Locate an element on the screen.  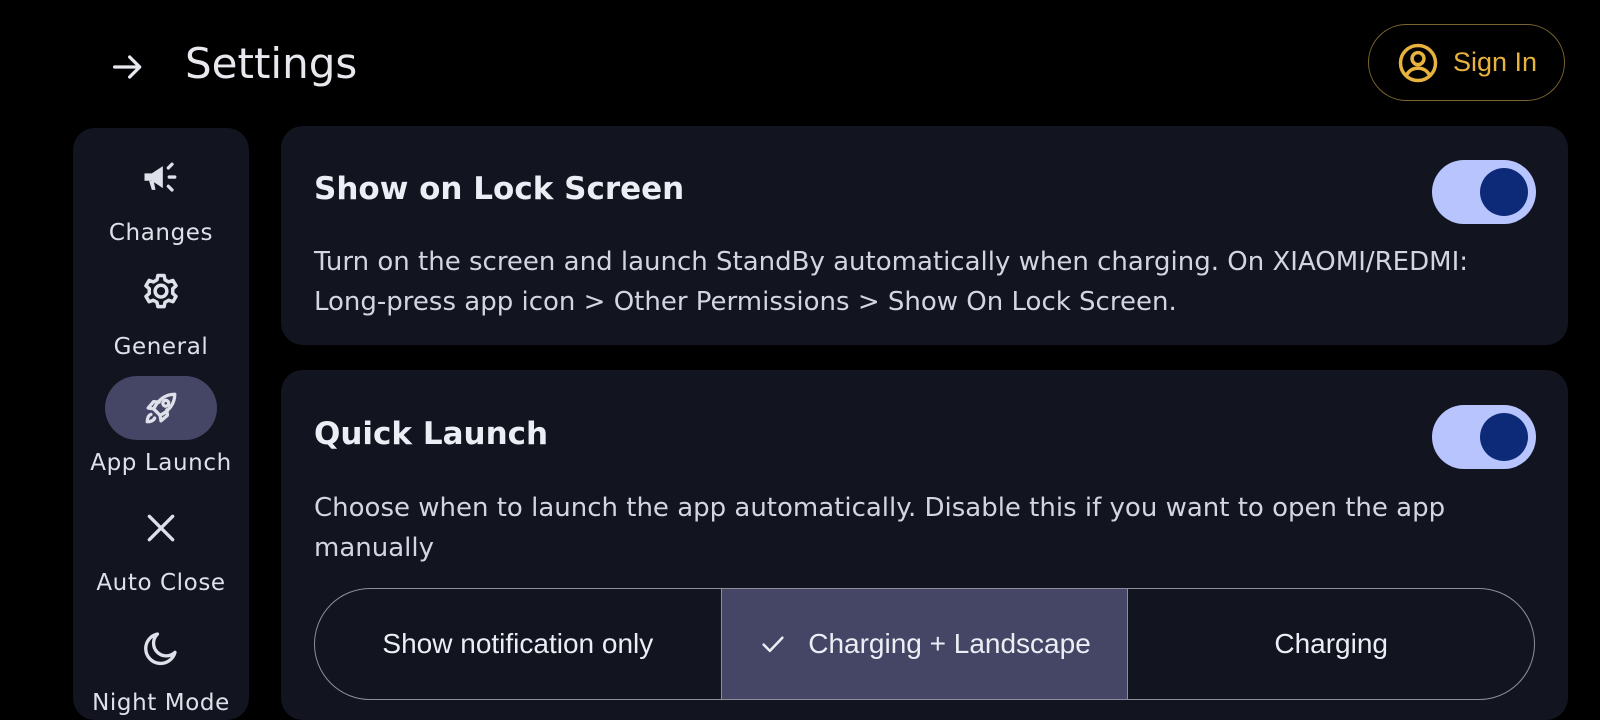
lock-screen-toggle is located at coordinates (1484, 192).